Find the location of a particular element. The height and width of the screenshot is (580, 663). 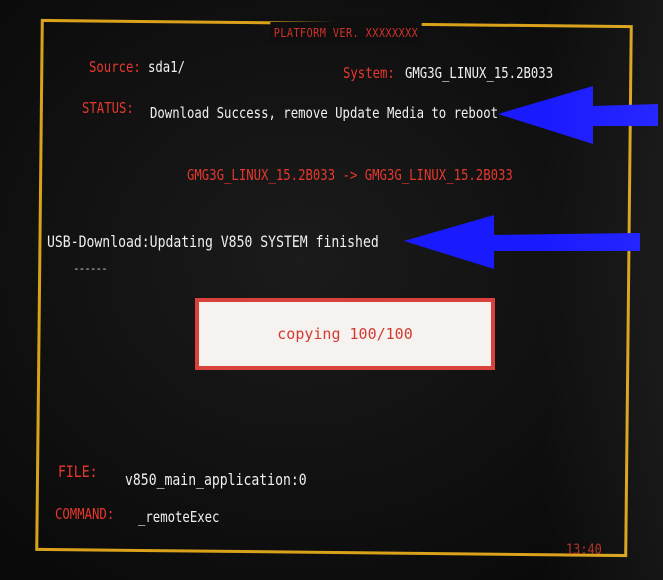

command-value: _remoteExec is located at coordinates (179, 517).